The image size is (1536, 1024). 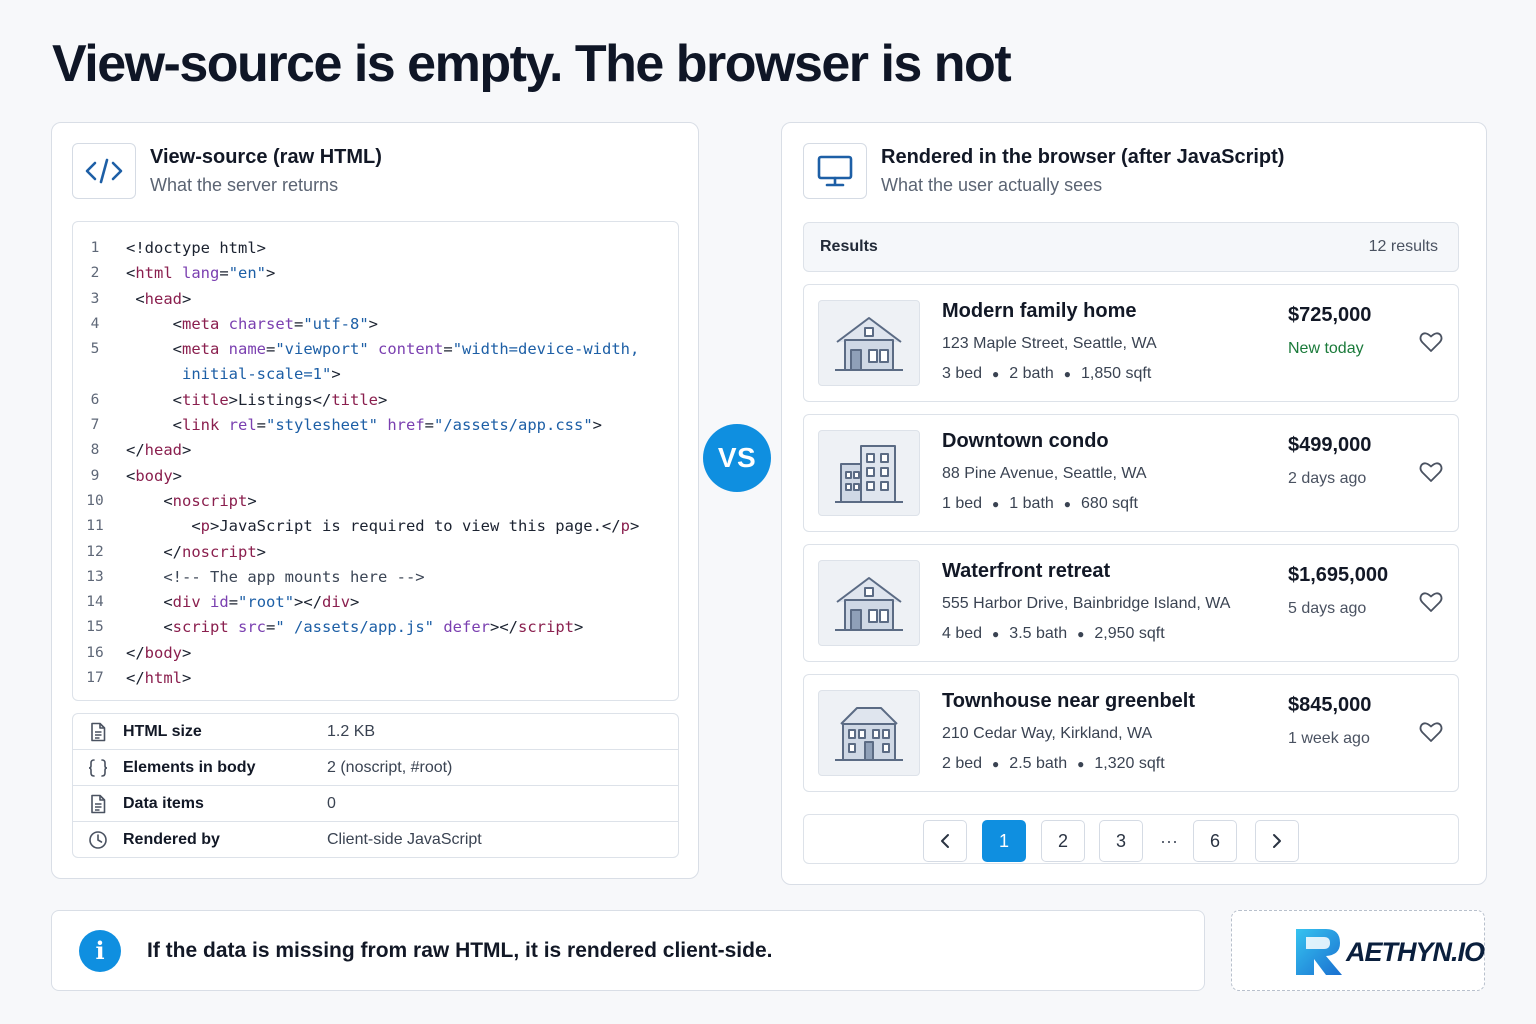 What do you see at coordinates (1327, 478) in the screenshot?
I see `listing-posted: 2 days ago` at bounding box center [1327, 478].